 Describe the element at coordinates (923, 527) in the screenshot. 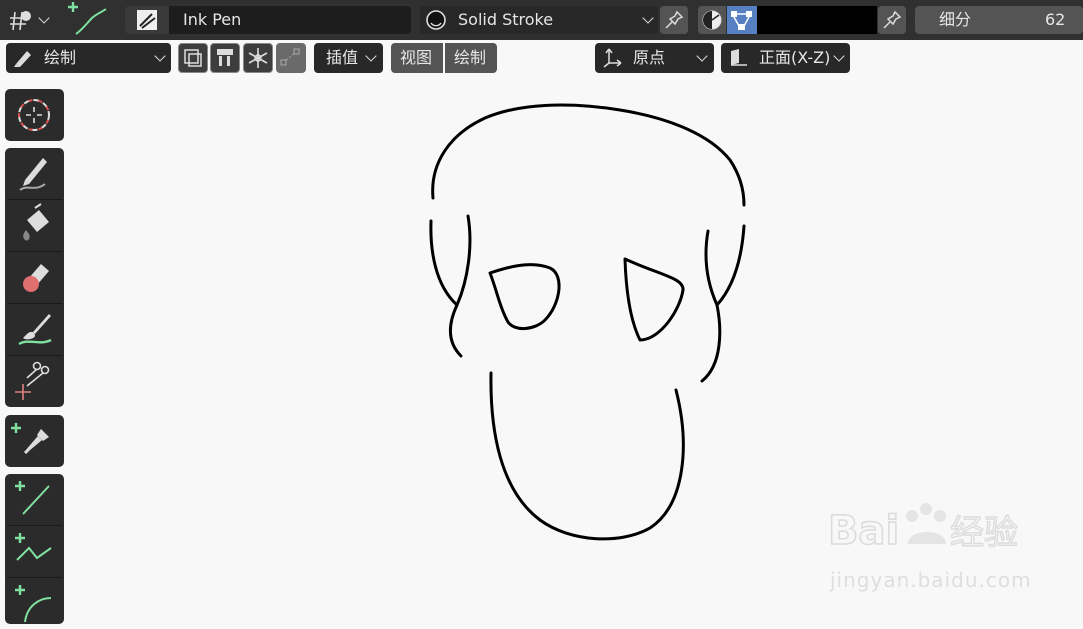

I see `watermark-logo: Bai 经验` at that location.